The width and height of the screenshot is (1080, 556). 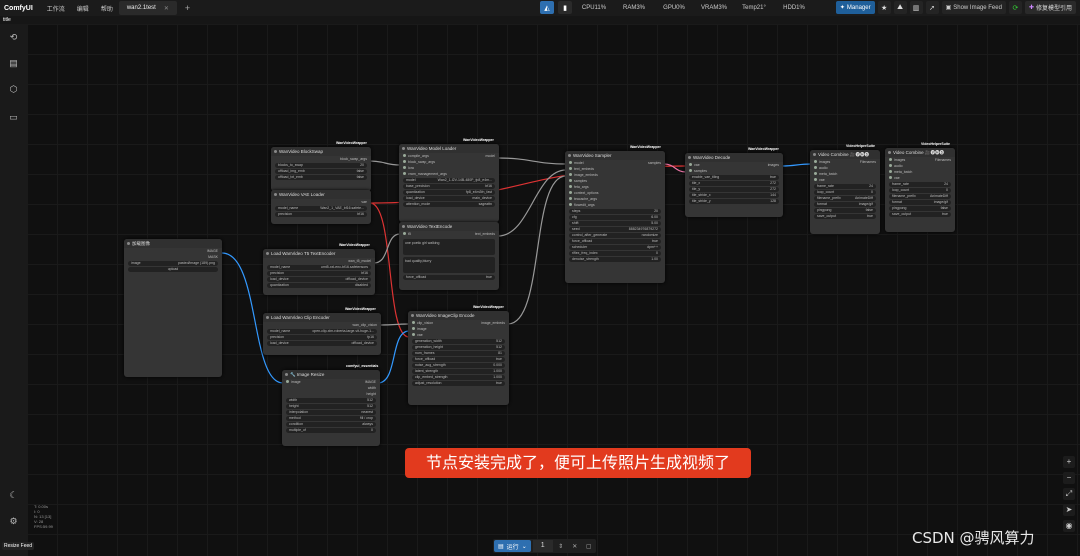 I want to click on zoom-in-icon: +, so click(x=1069, y=462).